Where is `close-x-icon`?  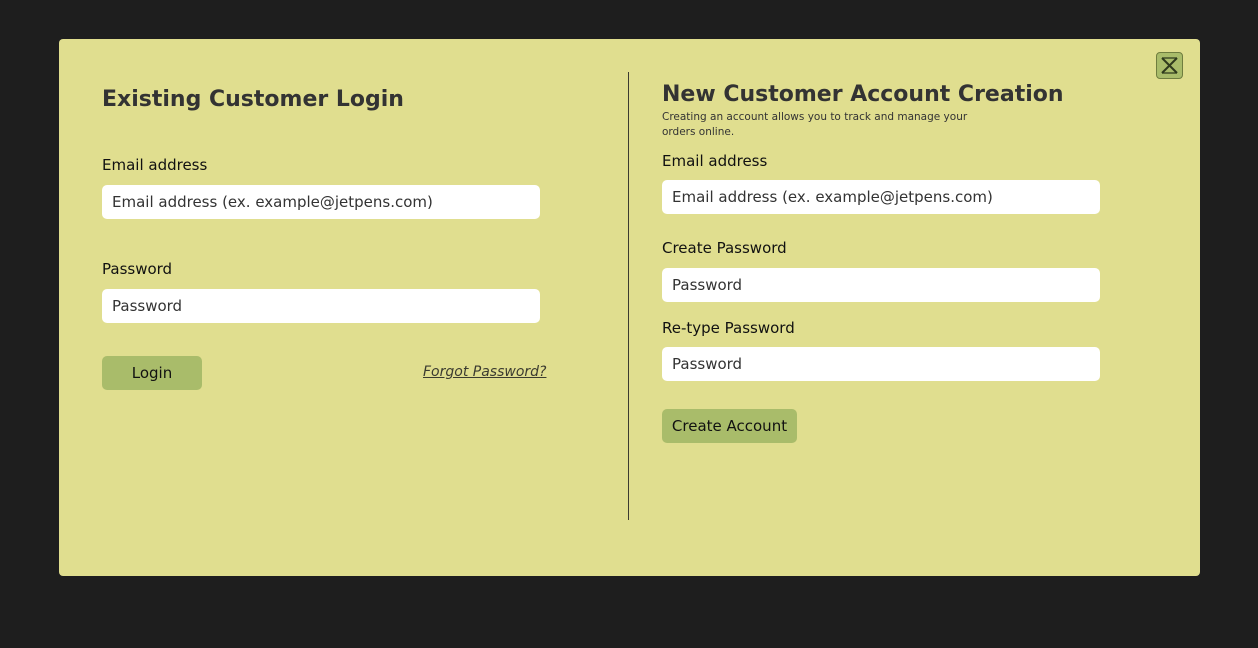
close-x-icon is located at coordinates (1169, 65).